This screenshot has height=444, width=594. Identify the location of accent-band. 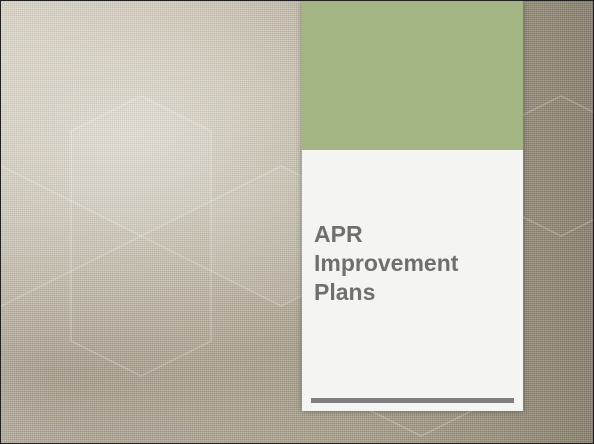
(412, 75).